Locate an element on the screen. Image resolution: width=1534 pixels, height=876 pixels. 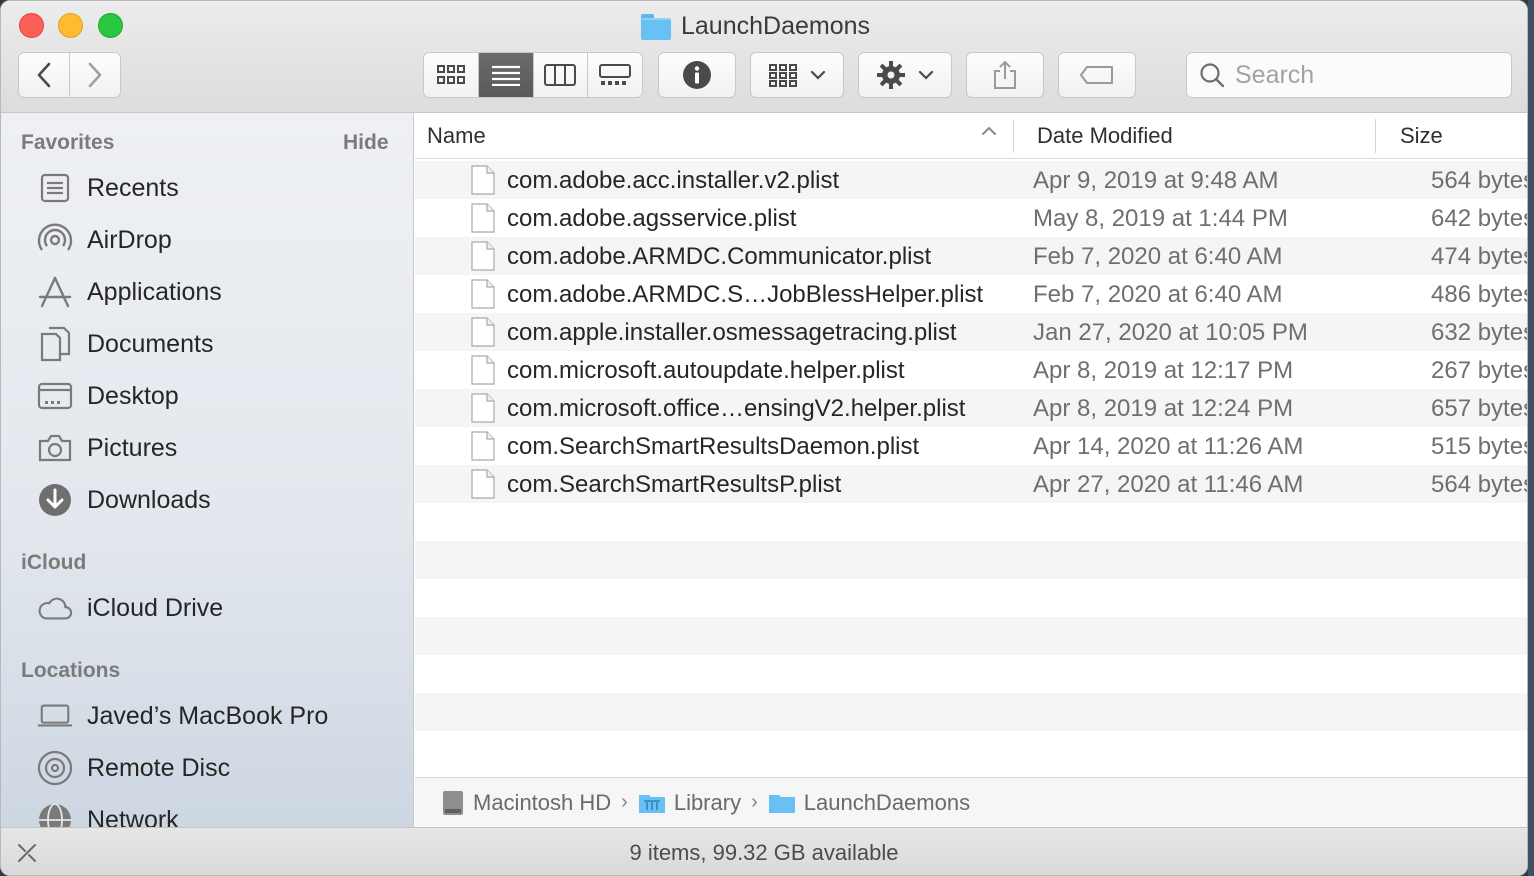
sidebar-item-label: Network is located at coordinates (133, 816).